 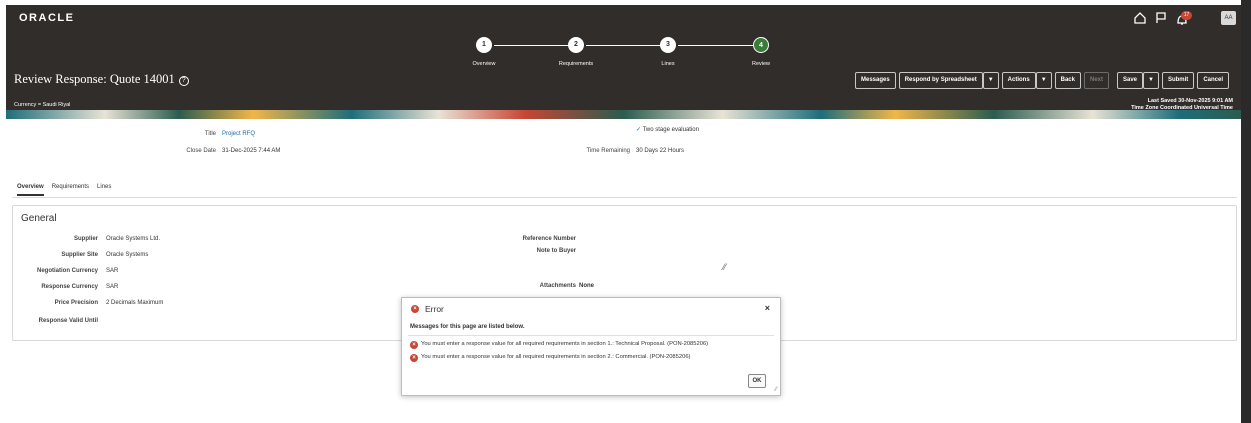 I want to click on supplier-label: Supplier, so click(x=85, y=239).